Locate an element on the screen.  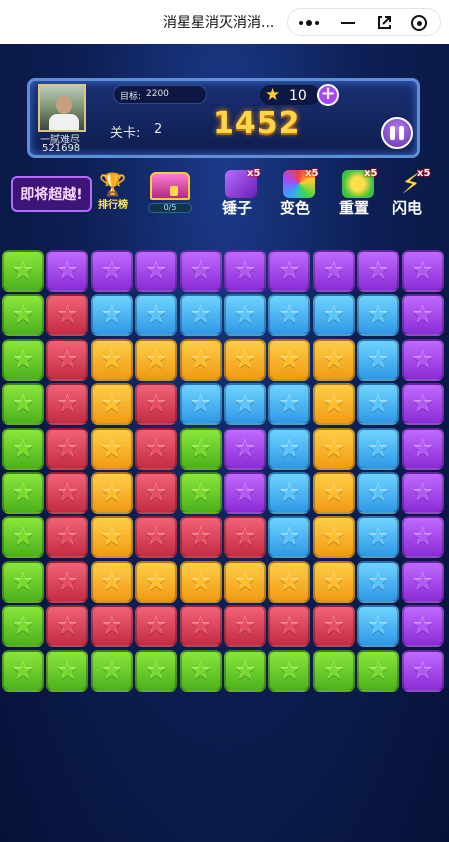
tool-lightning: ⚡ x5 闪电 is located at coordinates (414, 192).